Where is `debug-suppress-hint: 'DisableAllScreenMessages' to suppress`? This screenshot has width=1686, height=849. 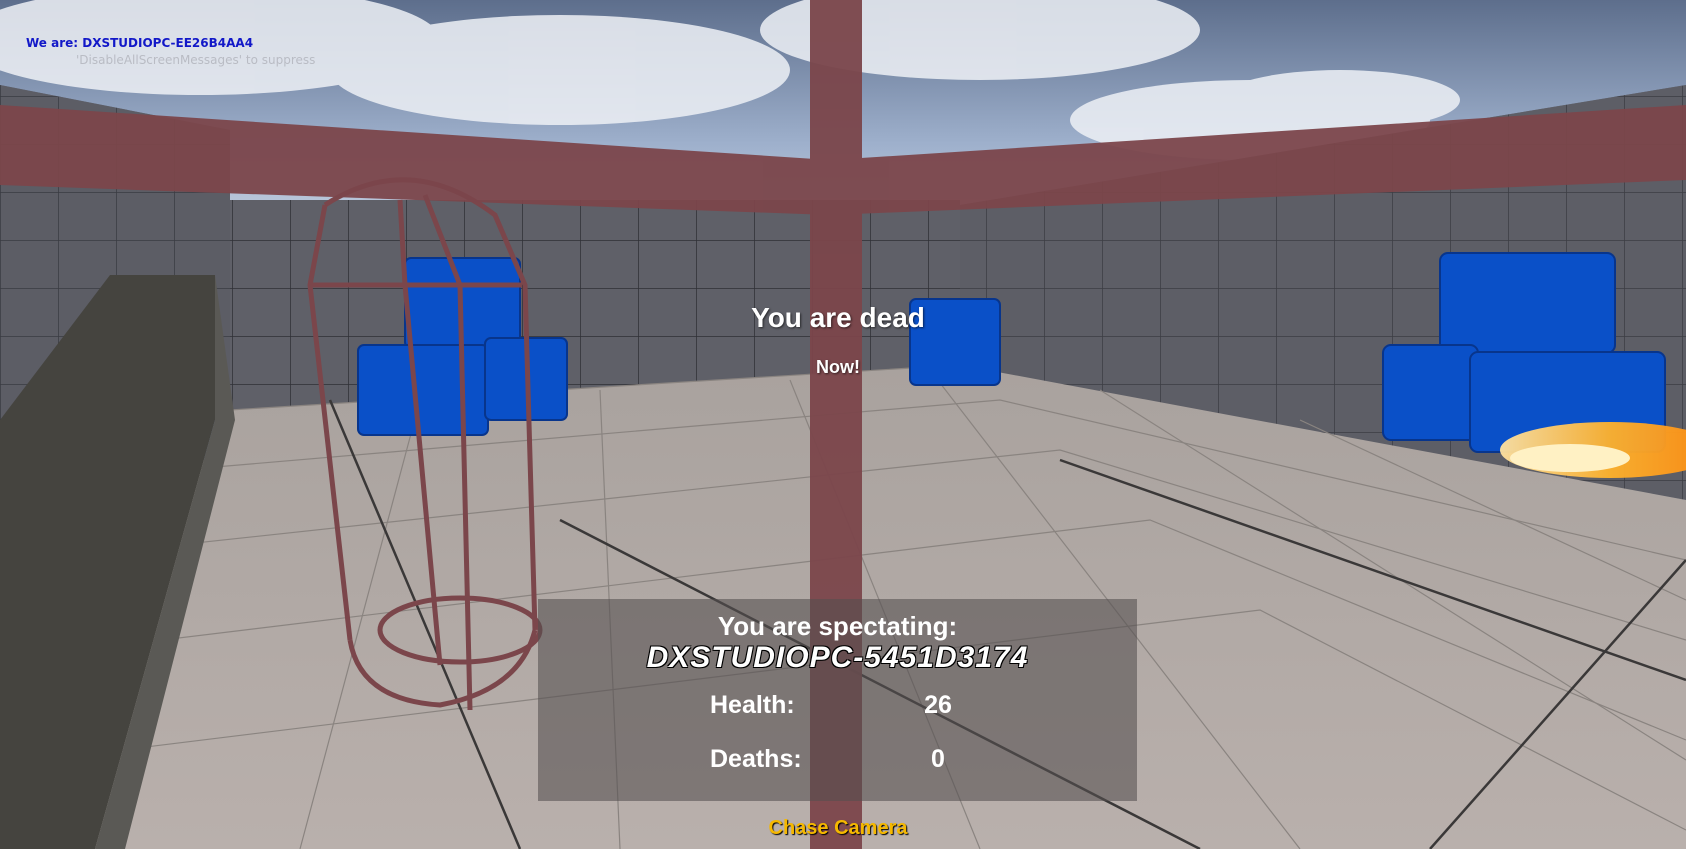
debug-suppress-hint: 'DisableAllScreenMessages' to suppress is located at coordinates (196, 60).